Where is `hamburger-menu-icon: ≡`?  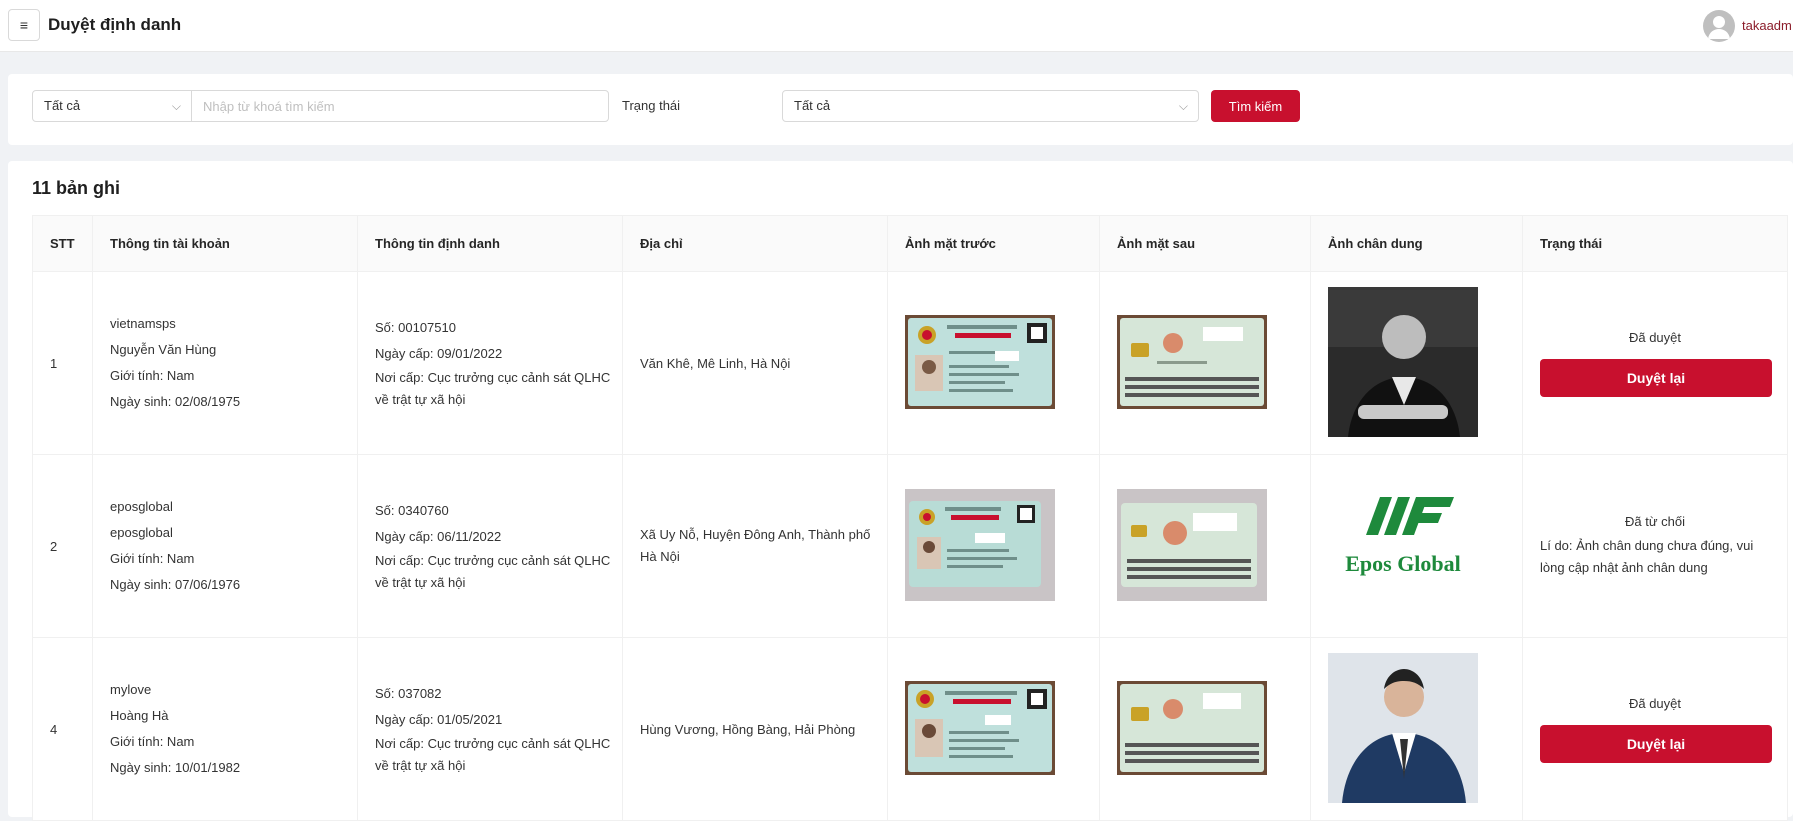
hamburger-menu-icon: ≡ is located at coordinates (24, 25).